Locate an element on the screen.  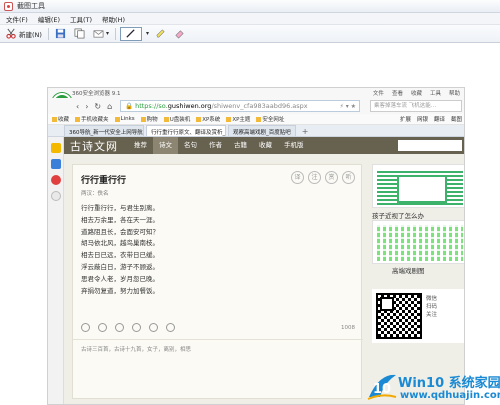
site-search-input is located at coordinates (430, 145).